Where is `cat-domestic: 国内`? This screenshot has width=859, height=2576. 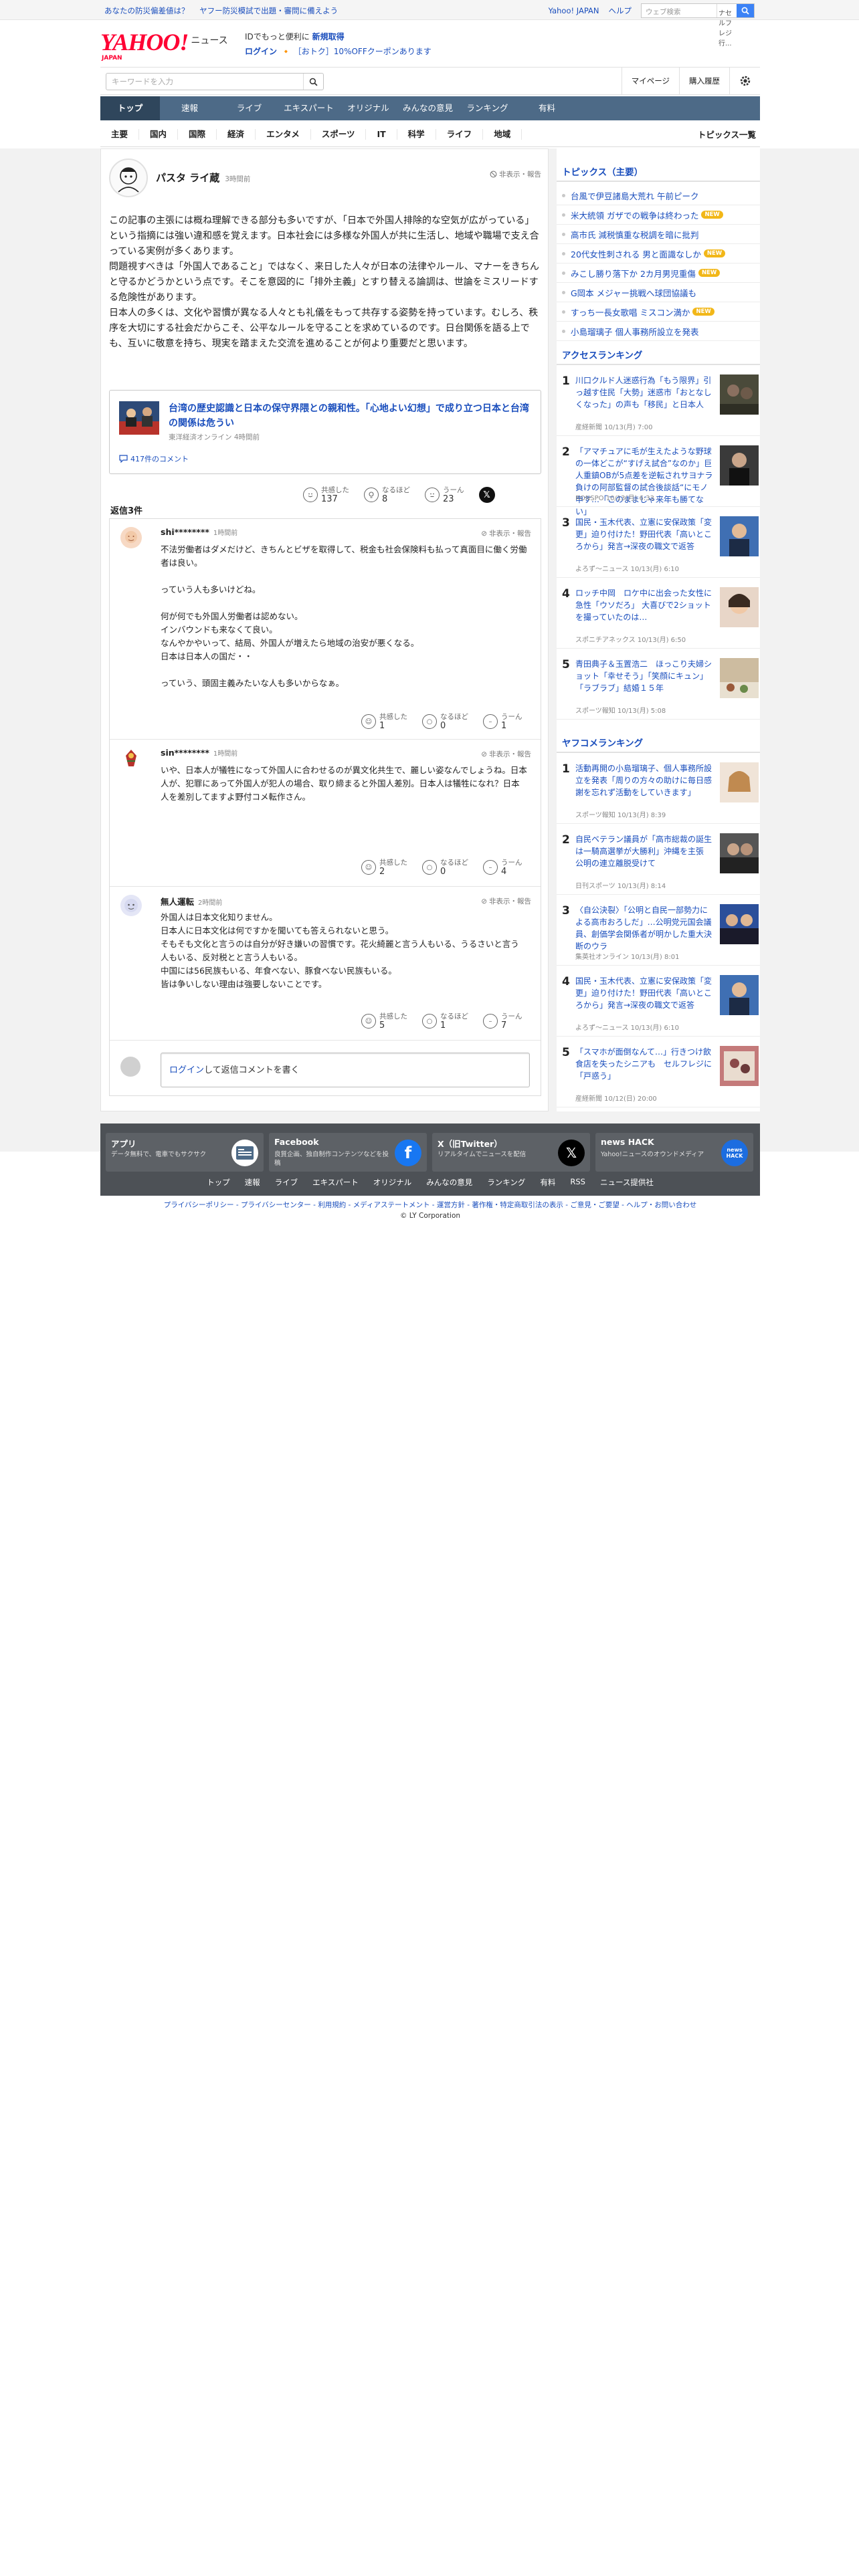
cat-domestic: 国内 is located at coordinates (159, 134).